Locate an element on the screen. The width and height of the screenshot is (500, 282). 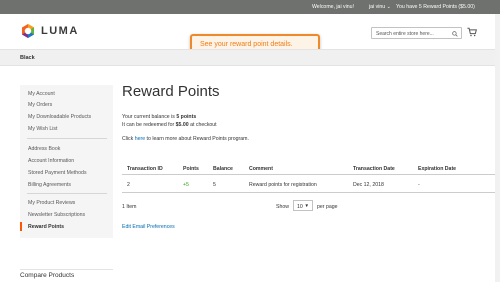
edit-email-preferences-link: Edit Email Preferences is located at coordinates (148, 227).